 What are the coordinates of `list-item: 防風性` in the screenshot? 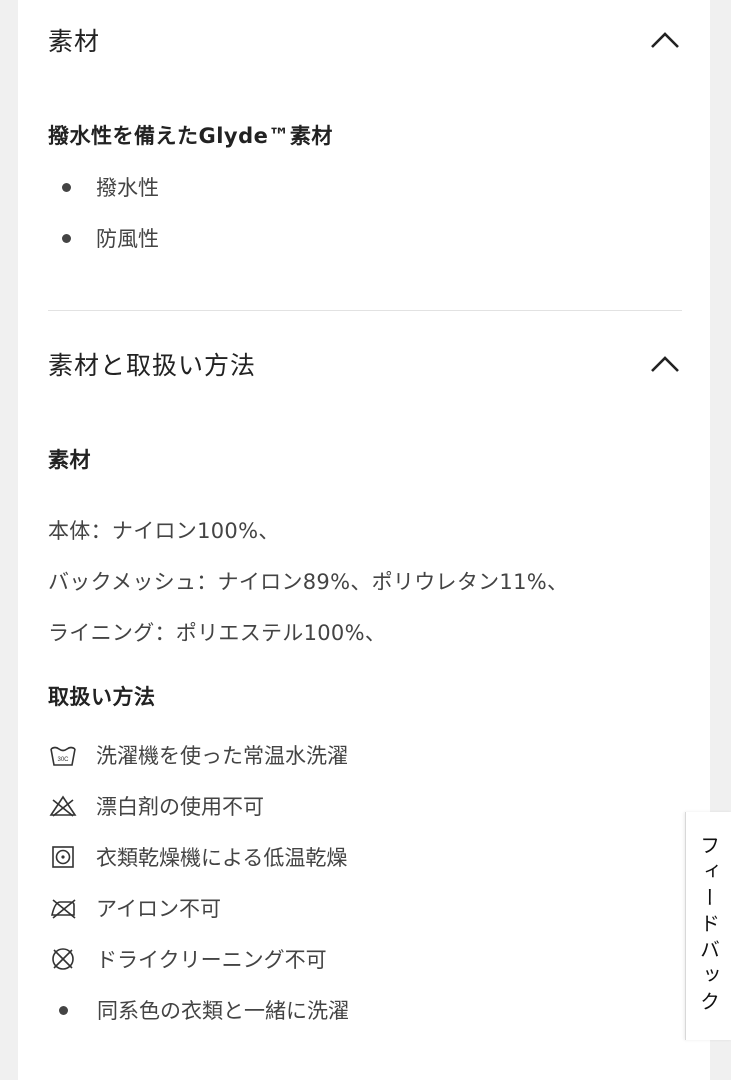 It's located at (110, 238).